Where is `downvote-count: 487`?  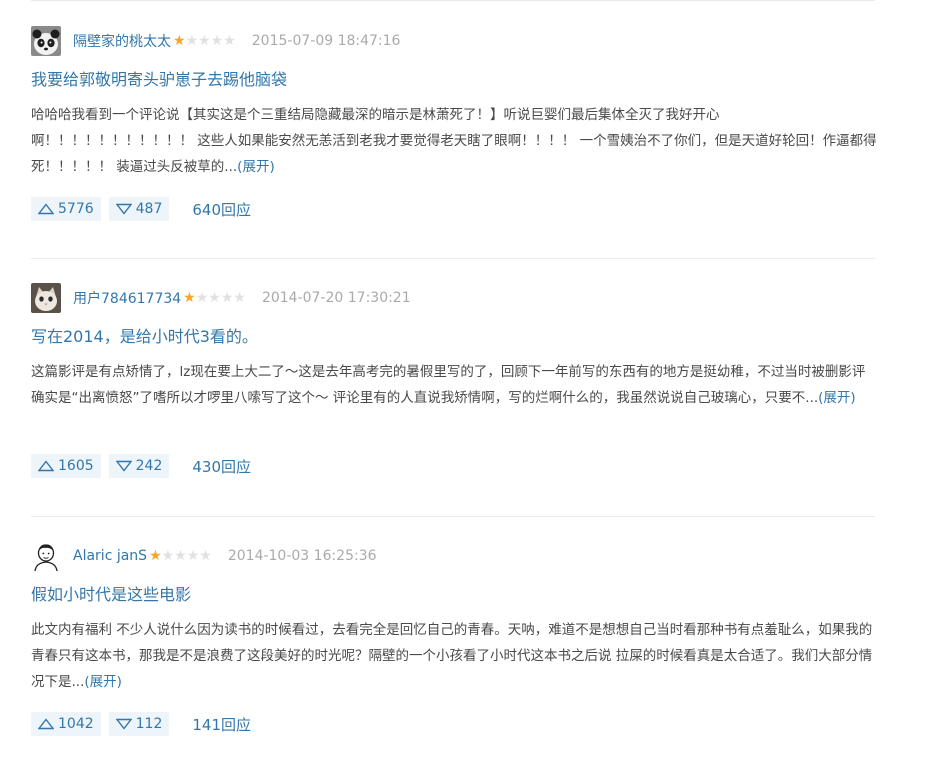 downvote-count: 487 is located at coordinates (149, 209).